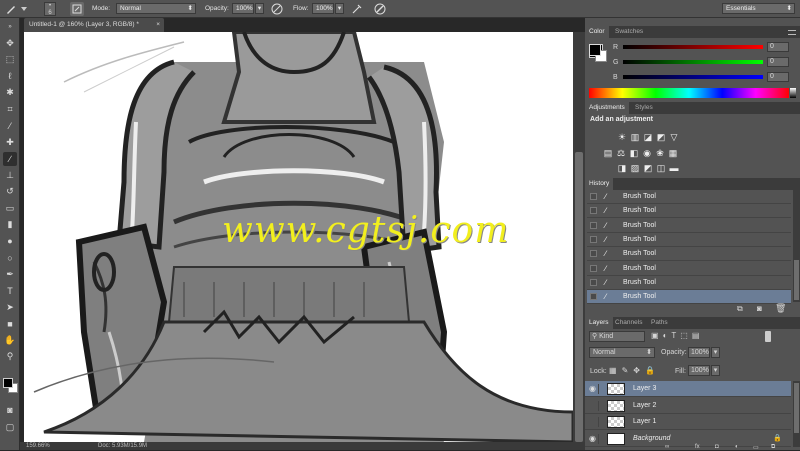  Describe the element at coordinates (639, 370) in the screenshot. I see `lock-position-icon: ✥` at that location.